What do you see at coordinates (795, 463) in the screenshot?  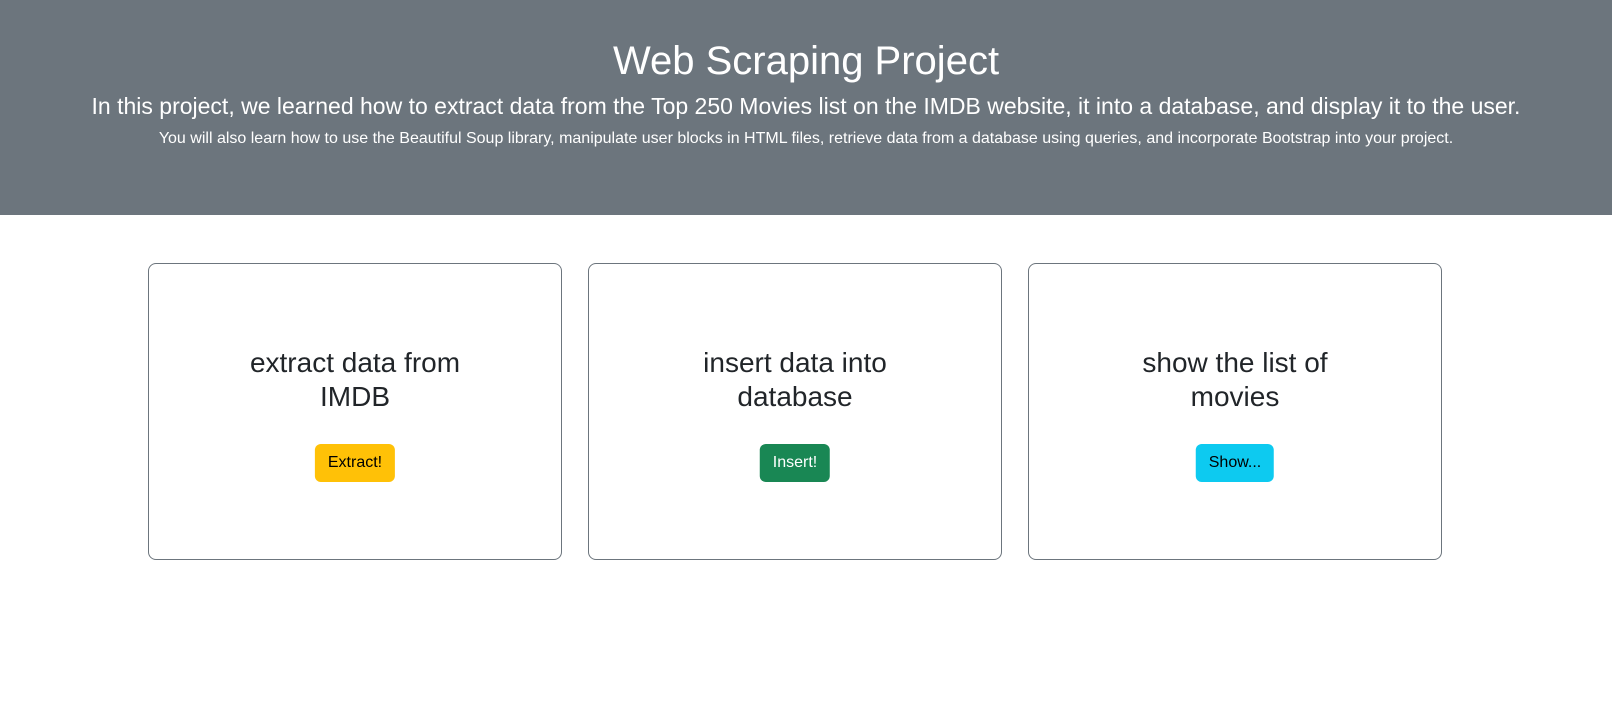 I see `insert-button: Insert!` at bounding box center [795, 463].